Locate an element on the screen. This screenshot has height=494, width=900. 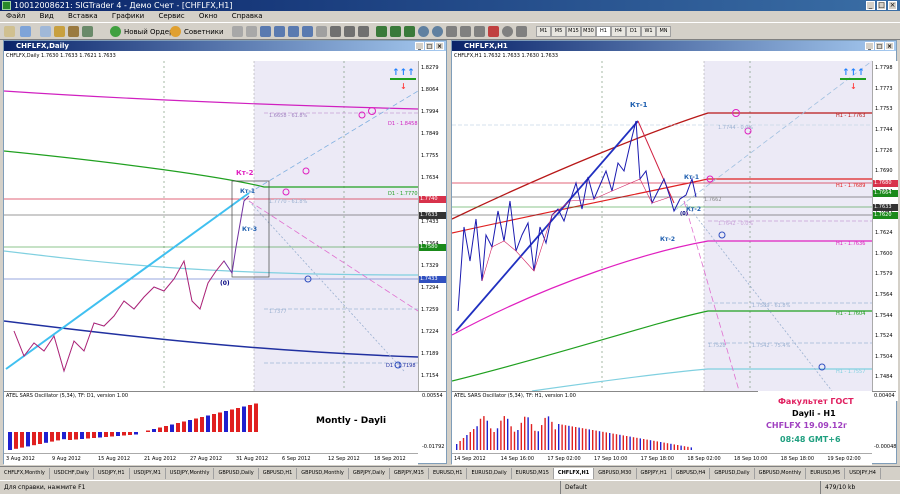
tile-windows-icon is located at coordinates (451, 31).